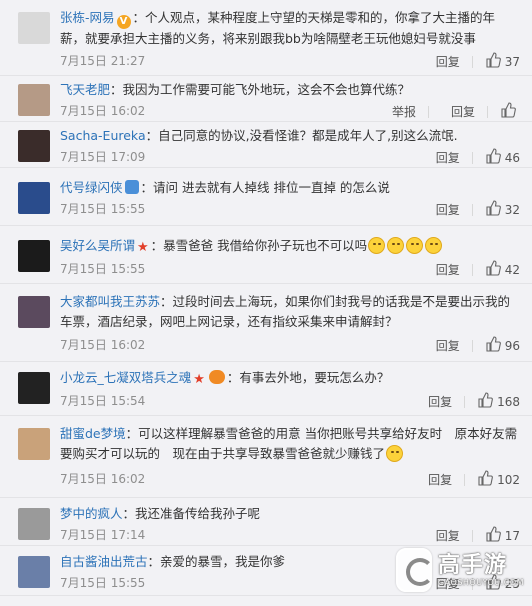 This screenshot has width=532, height=606. What do you see at coordinates (125, 377) in the screenshot?
I see `username-link: 小龙云_七凝双塔兵之魂` at bounding box center [125, 377].